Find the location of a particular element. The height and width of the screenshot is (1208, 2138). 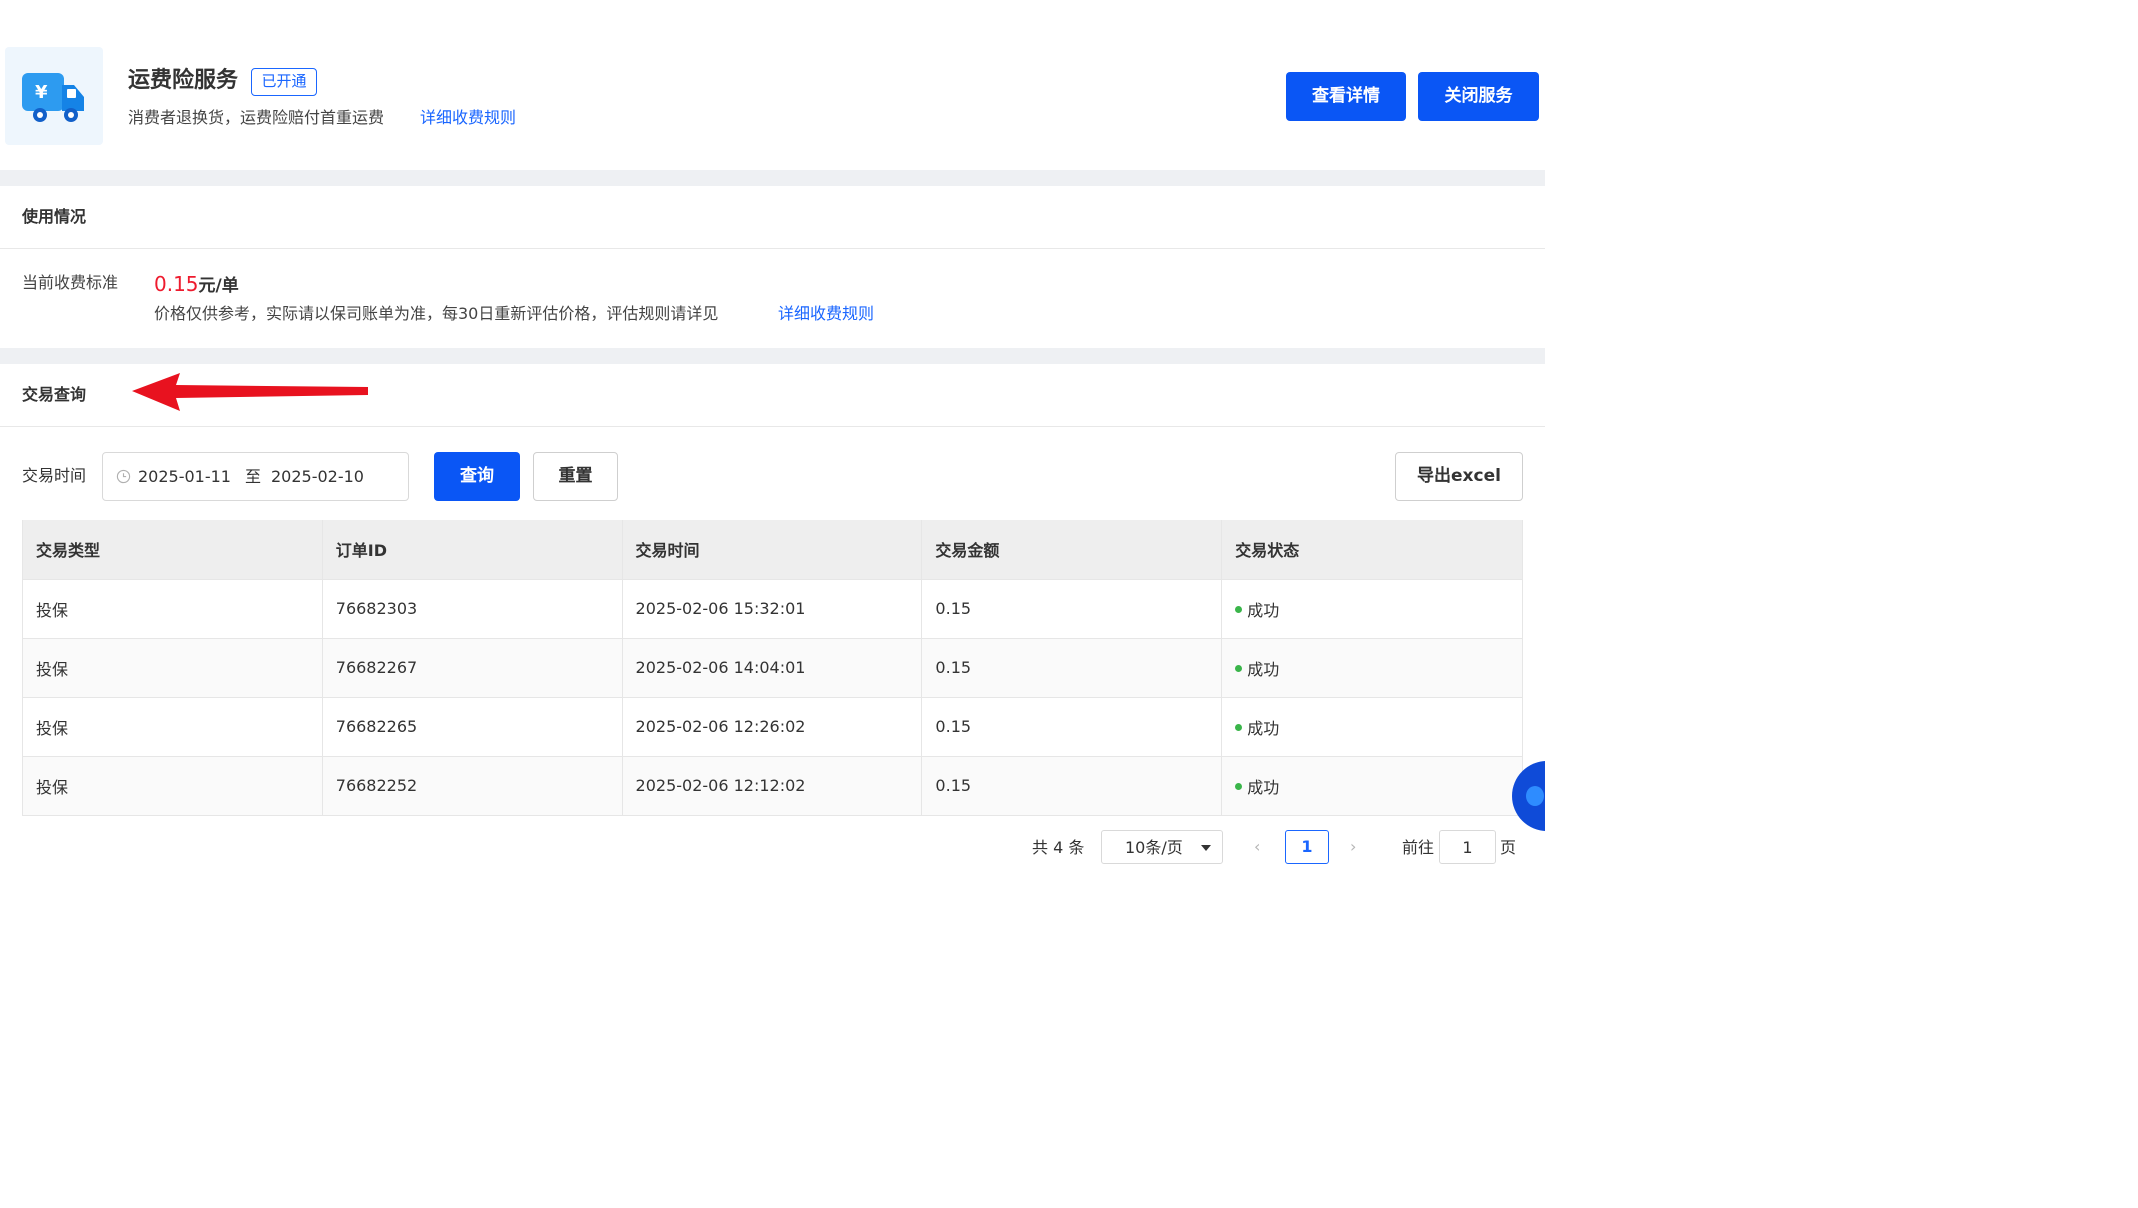

query-section-title: 交易查询 is located at coordinates (54, 394).